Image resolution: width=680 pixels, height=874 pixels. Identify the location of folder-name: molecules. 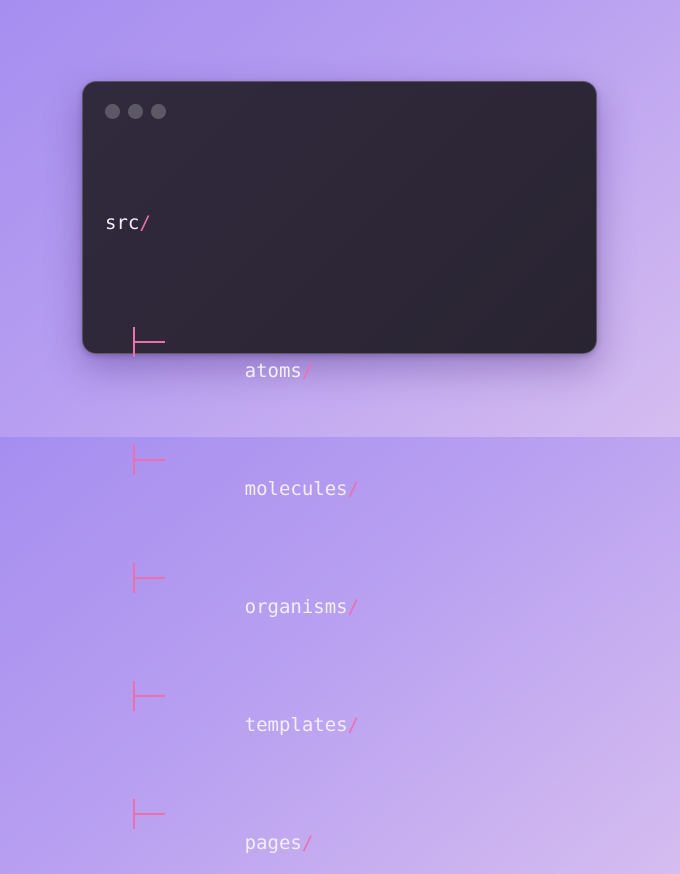
(296, 488).